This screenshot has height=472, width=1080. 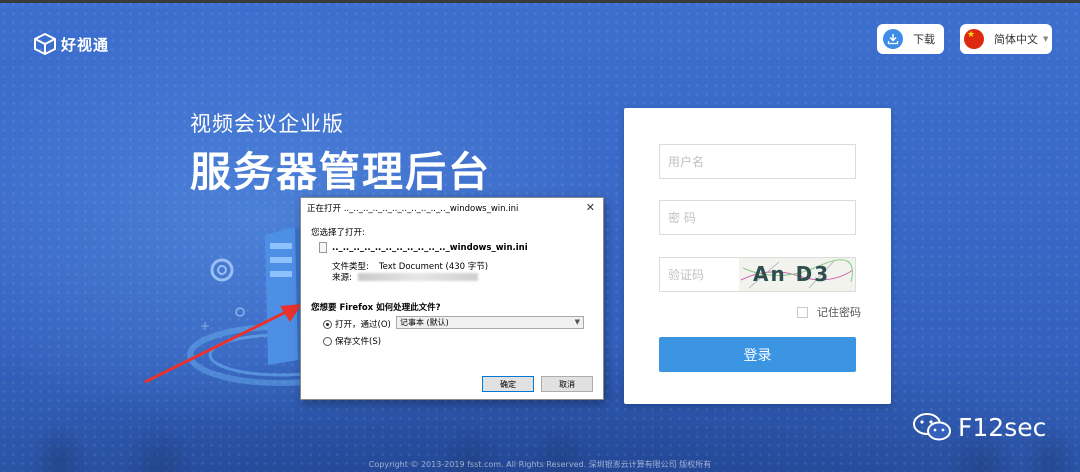 What do you see at coordinates (267, 124) in the screenshot?
I see `hero-subtitle: 视频会议企业版` at bounding box center [267, 124].